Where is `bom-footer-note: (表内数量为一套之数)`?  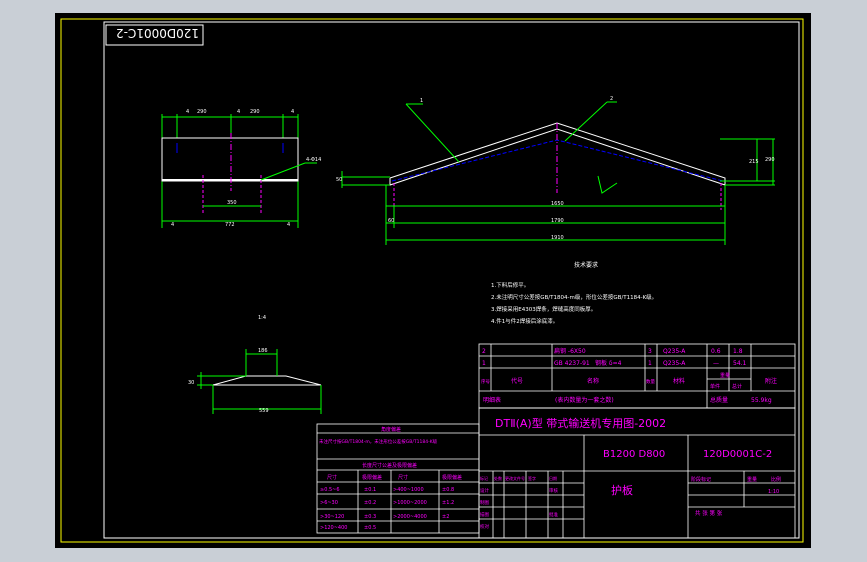 bom-footer-note: (表内数量为一套之数) is located at coordinates (584, 400).